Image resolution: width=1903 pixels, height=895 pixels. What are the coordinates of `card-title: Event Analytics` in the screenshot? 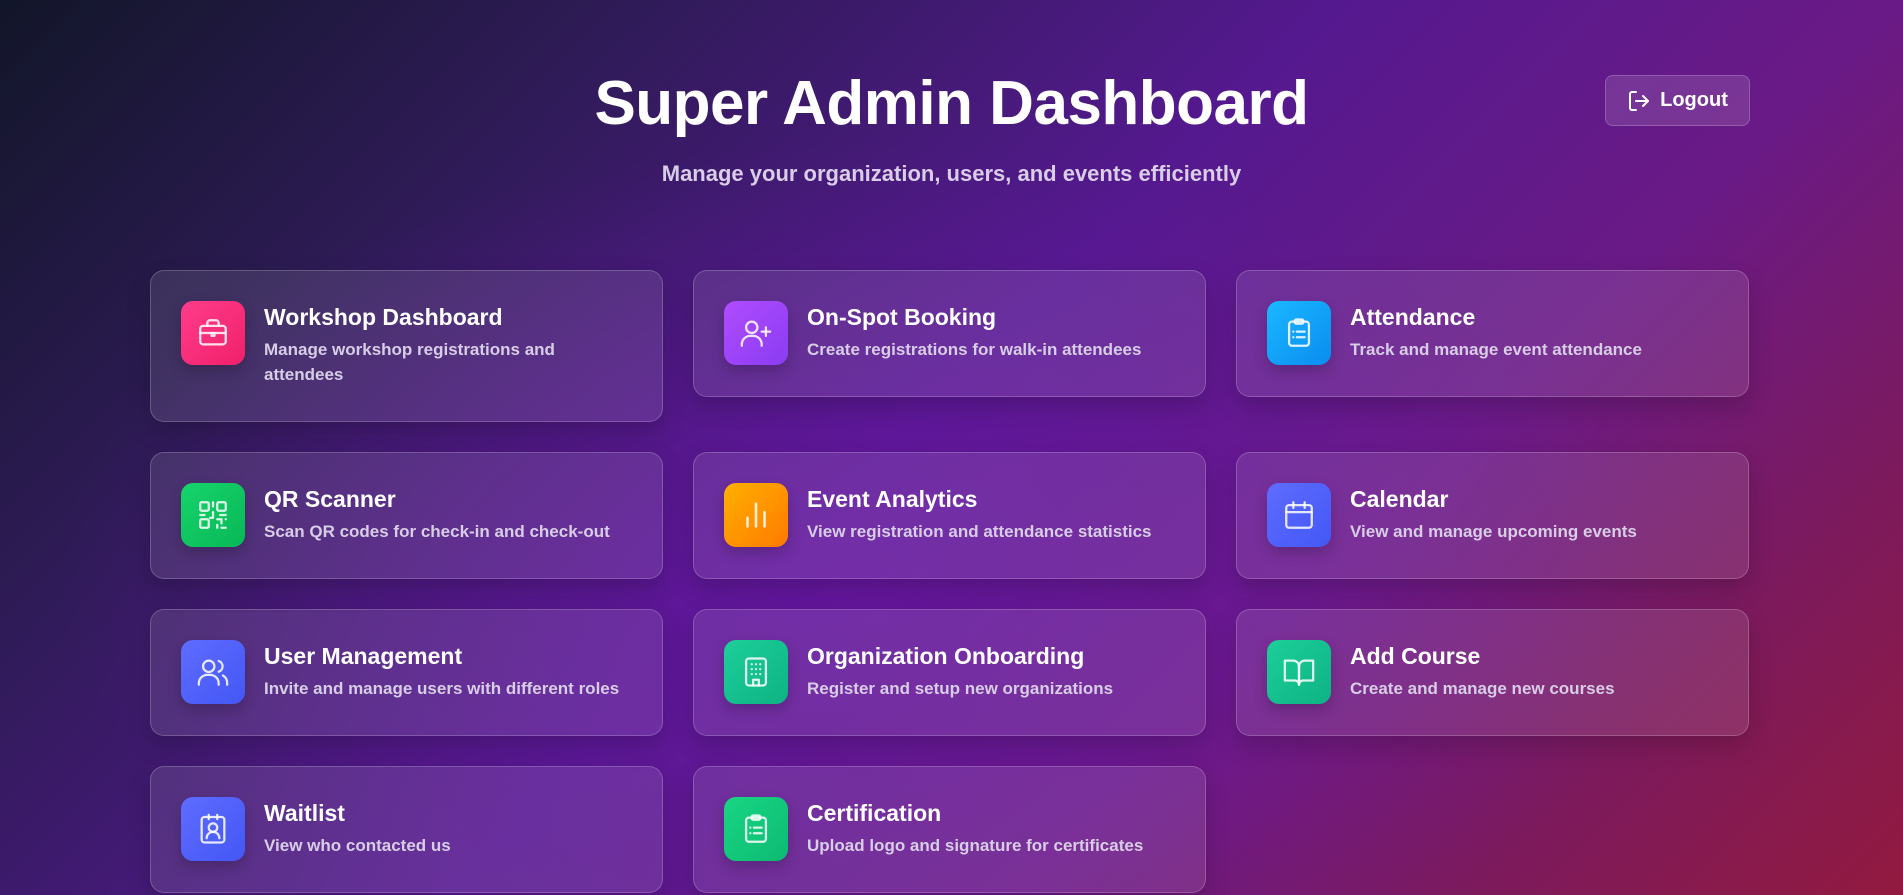 It's located at (892, 499).